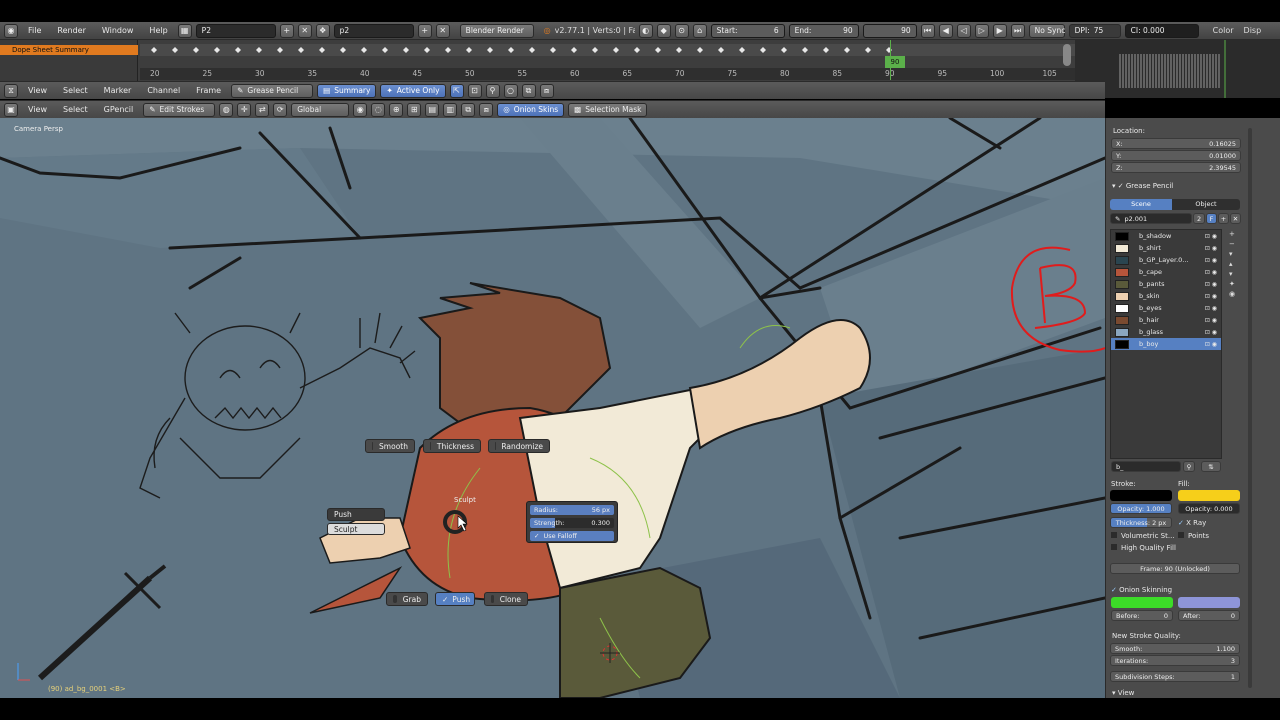 The height and width of the screenshot is (720, 1280). Describe the element at coordinates (889, 30) in the screenshot. I see `current-frame-field: 90` at that location.